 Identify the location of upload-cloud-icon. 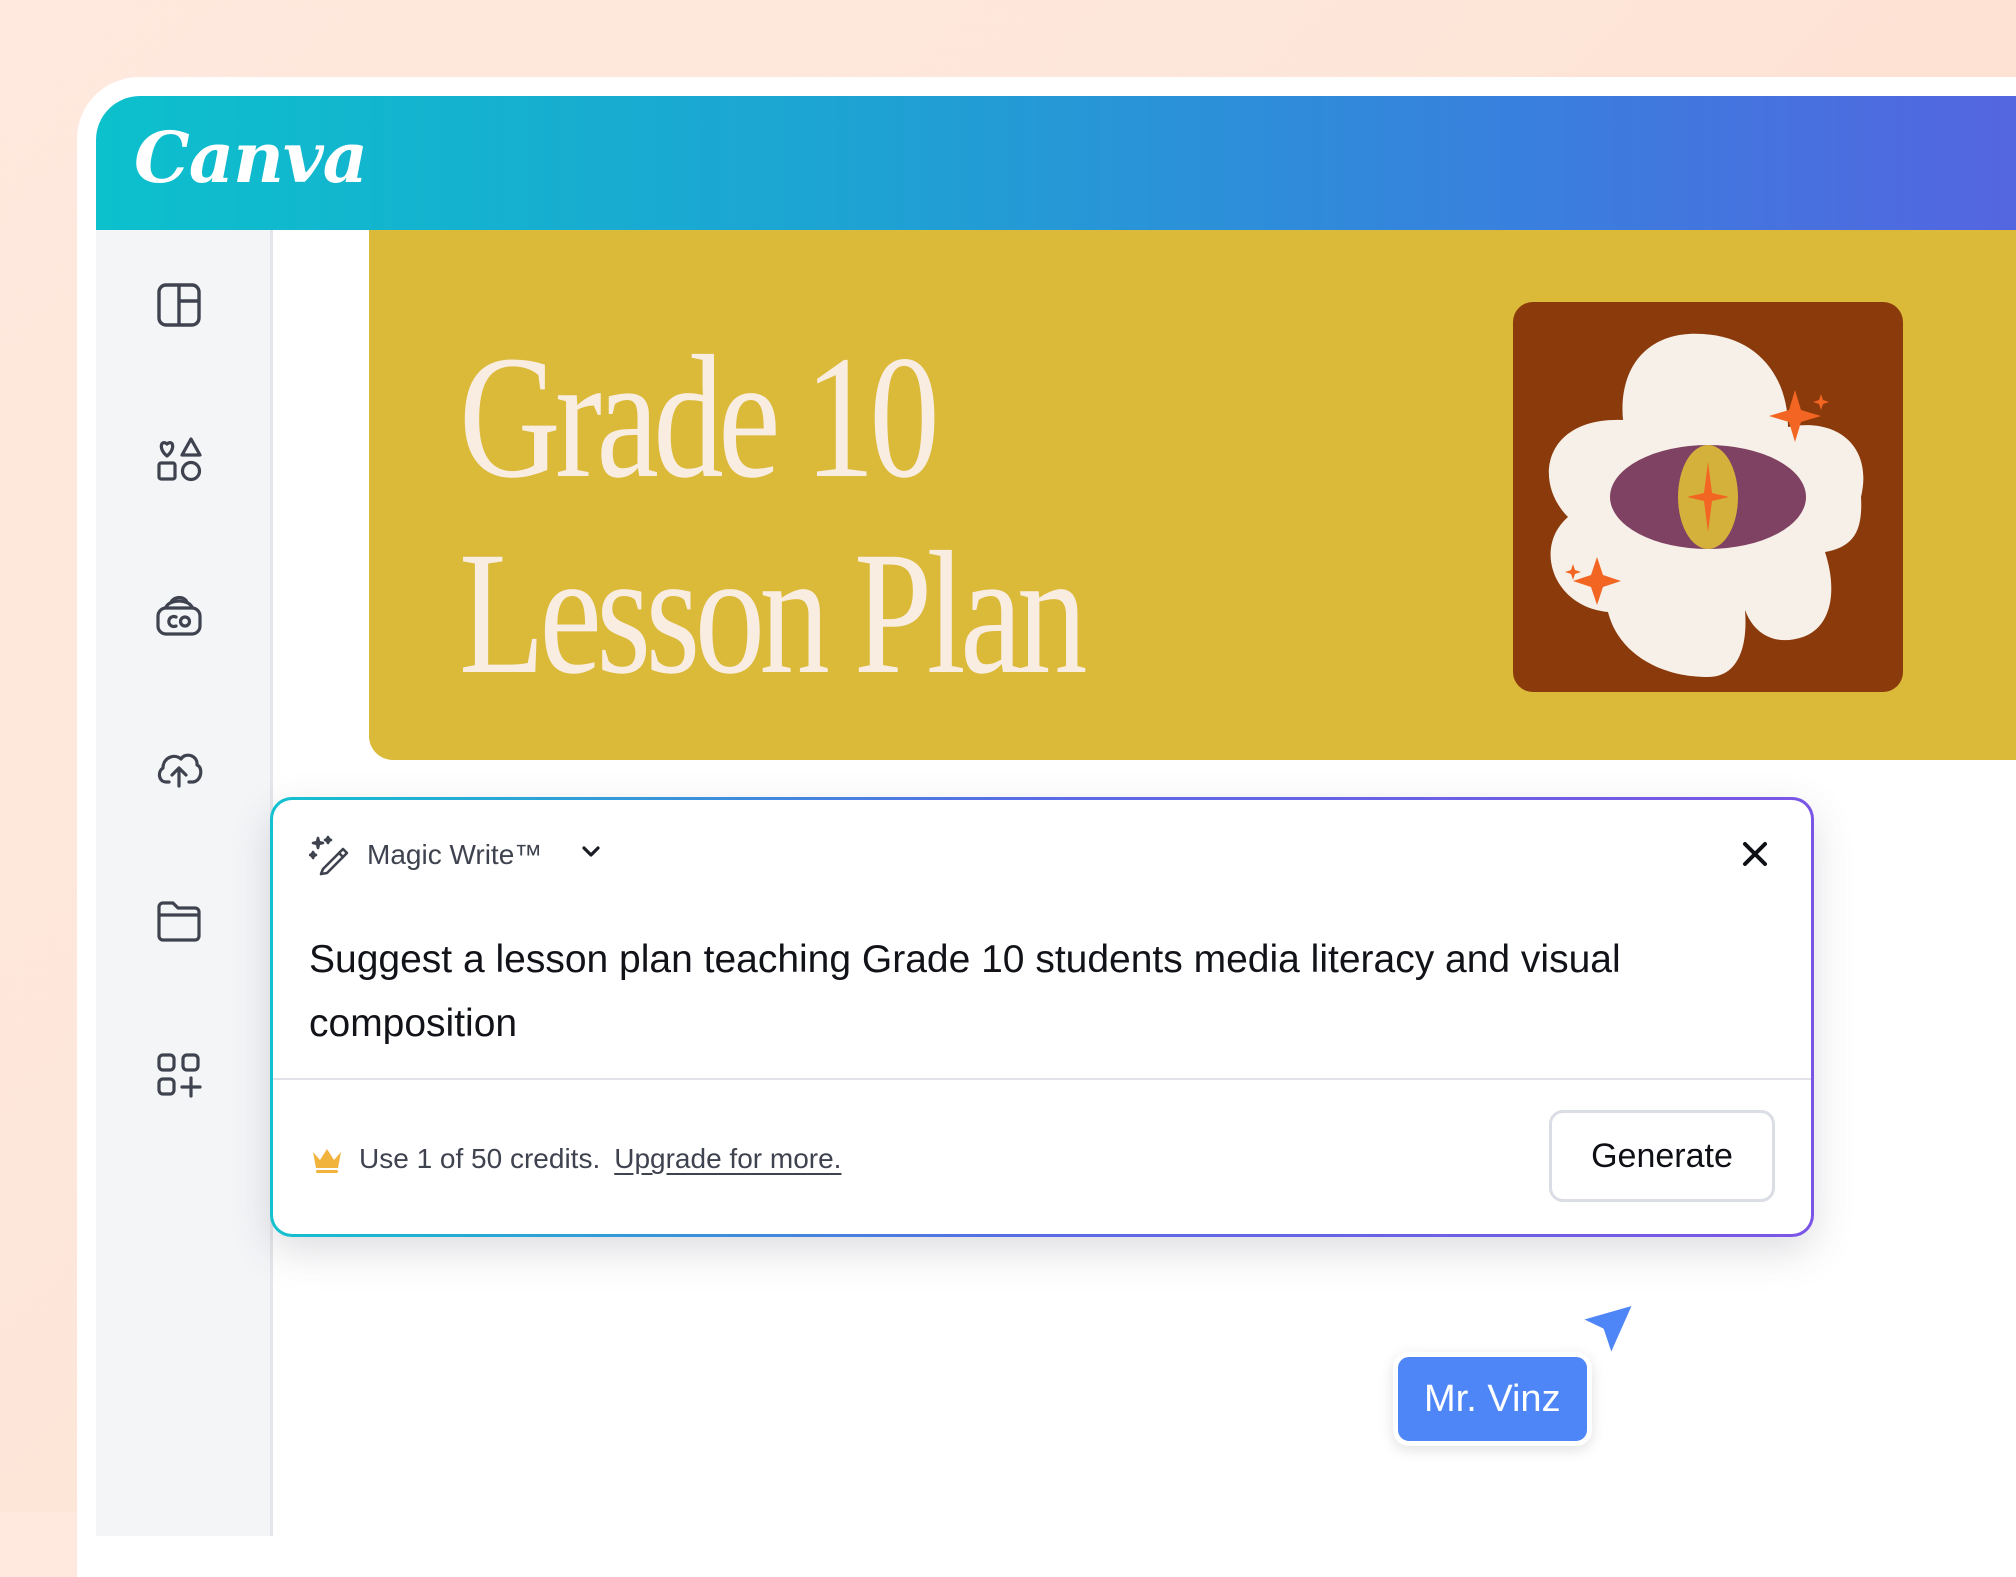
(179, 767).